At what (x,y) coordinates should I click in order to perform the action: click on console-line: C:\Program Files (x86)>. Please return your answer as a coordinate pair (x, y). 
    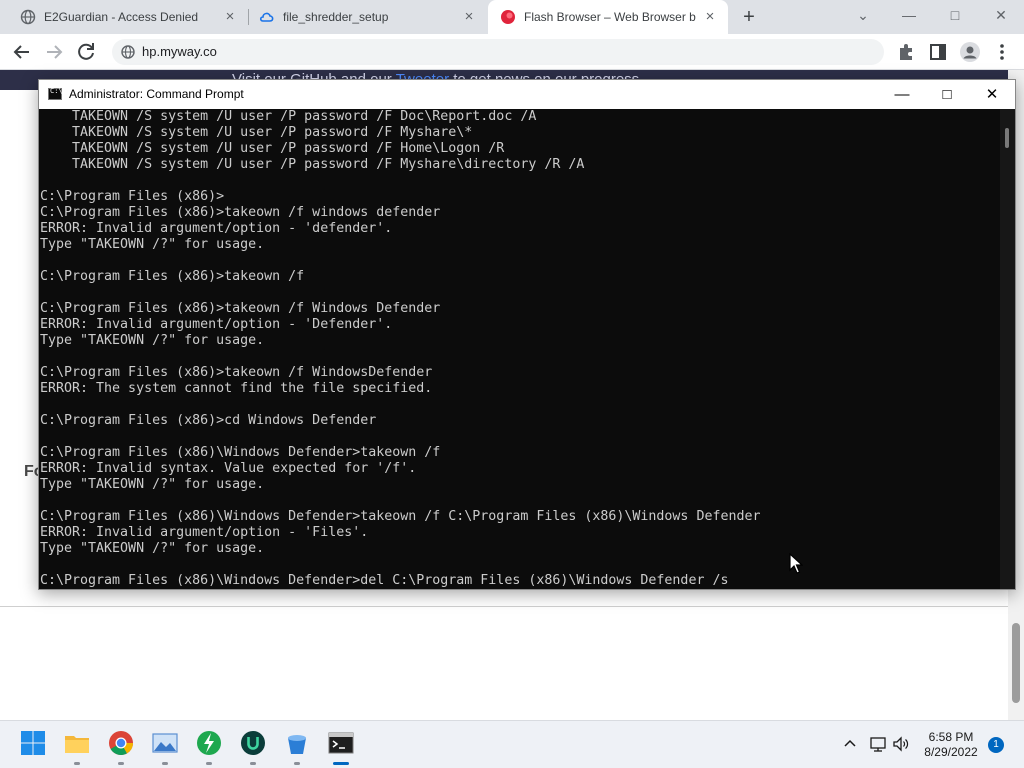
    Looking at the image, I should click on (132, 196).